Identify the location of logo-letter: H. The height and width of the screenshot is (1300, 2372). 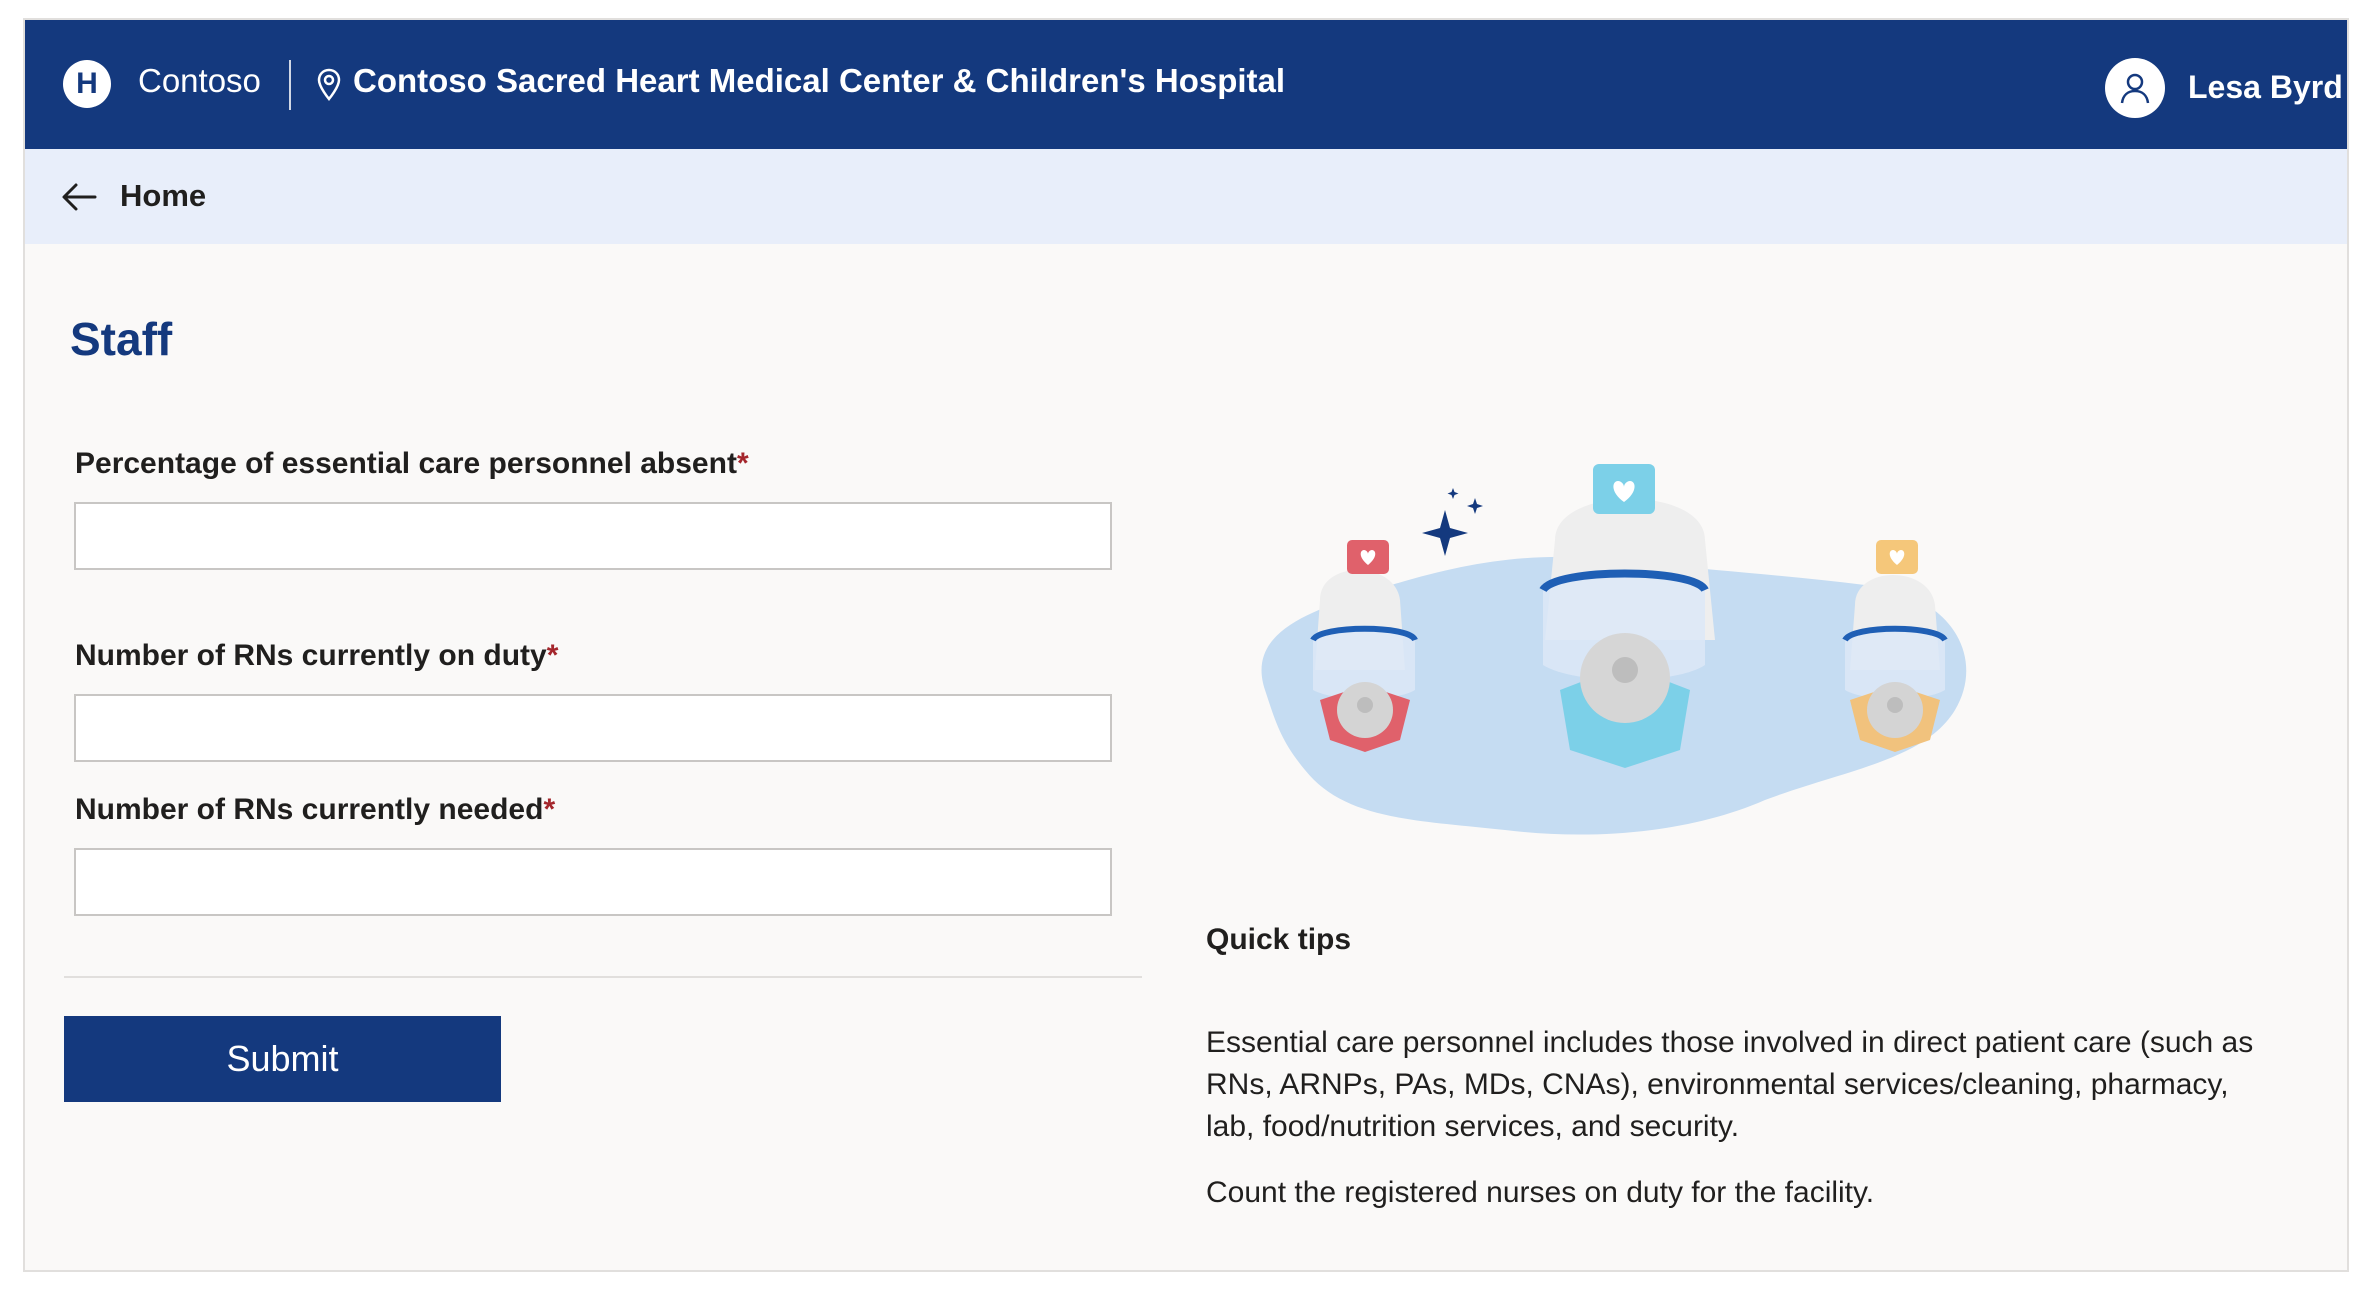
(87, 83).